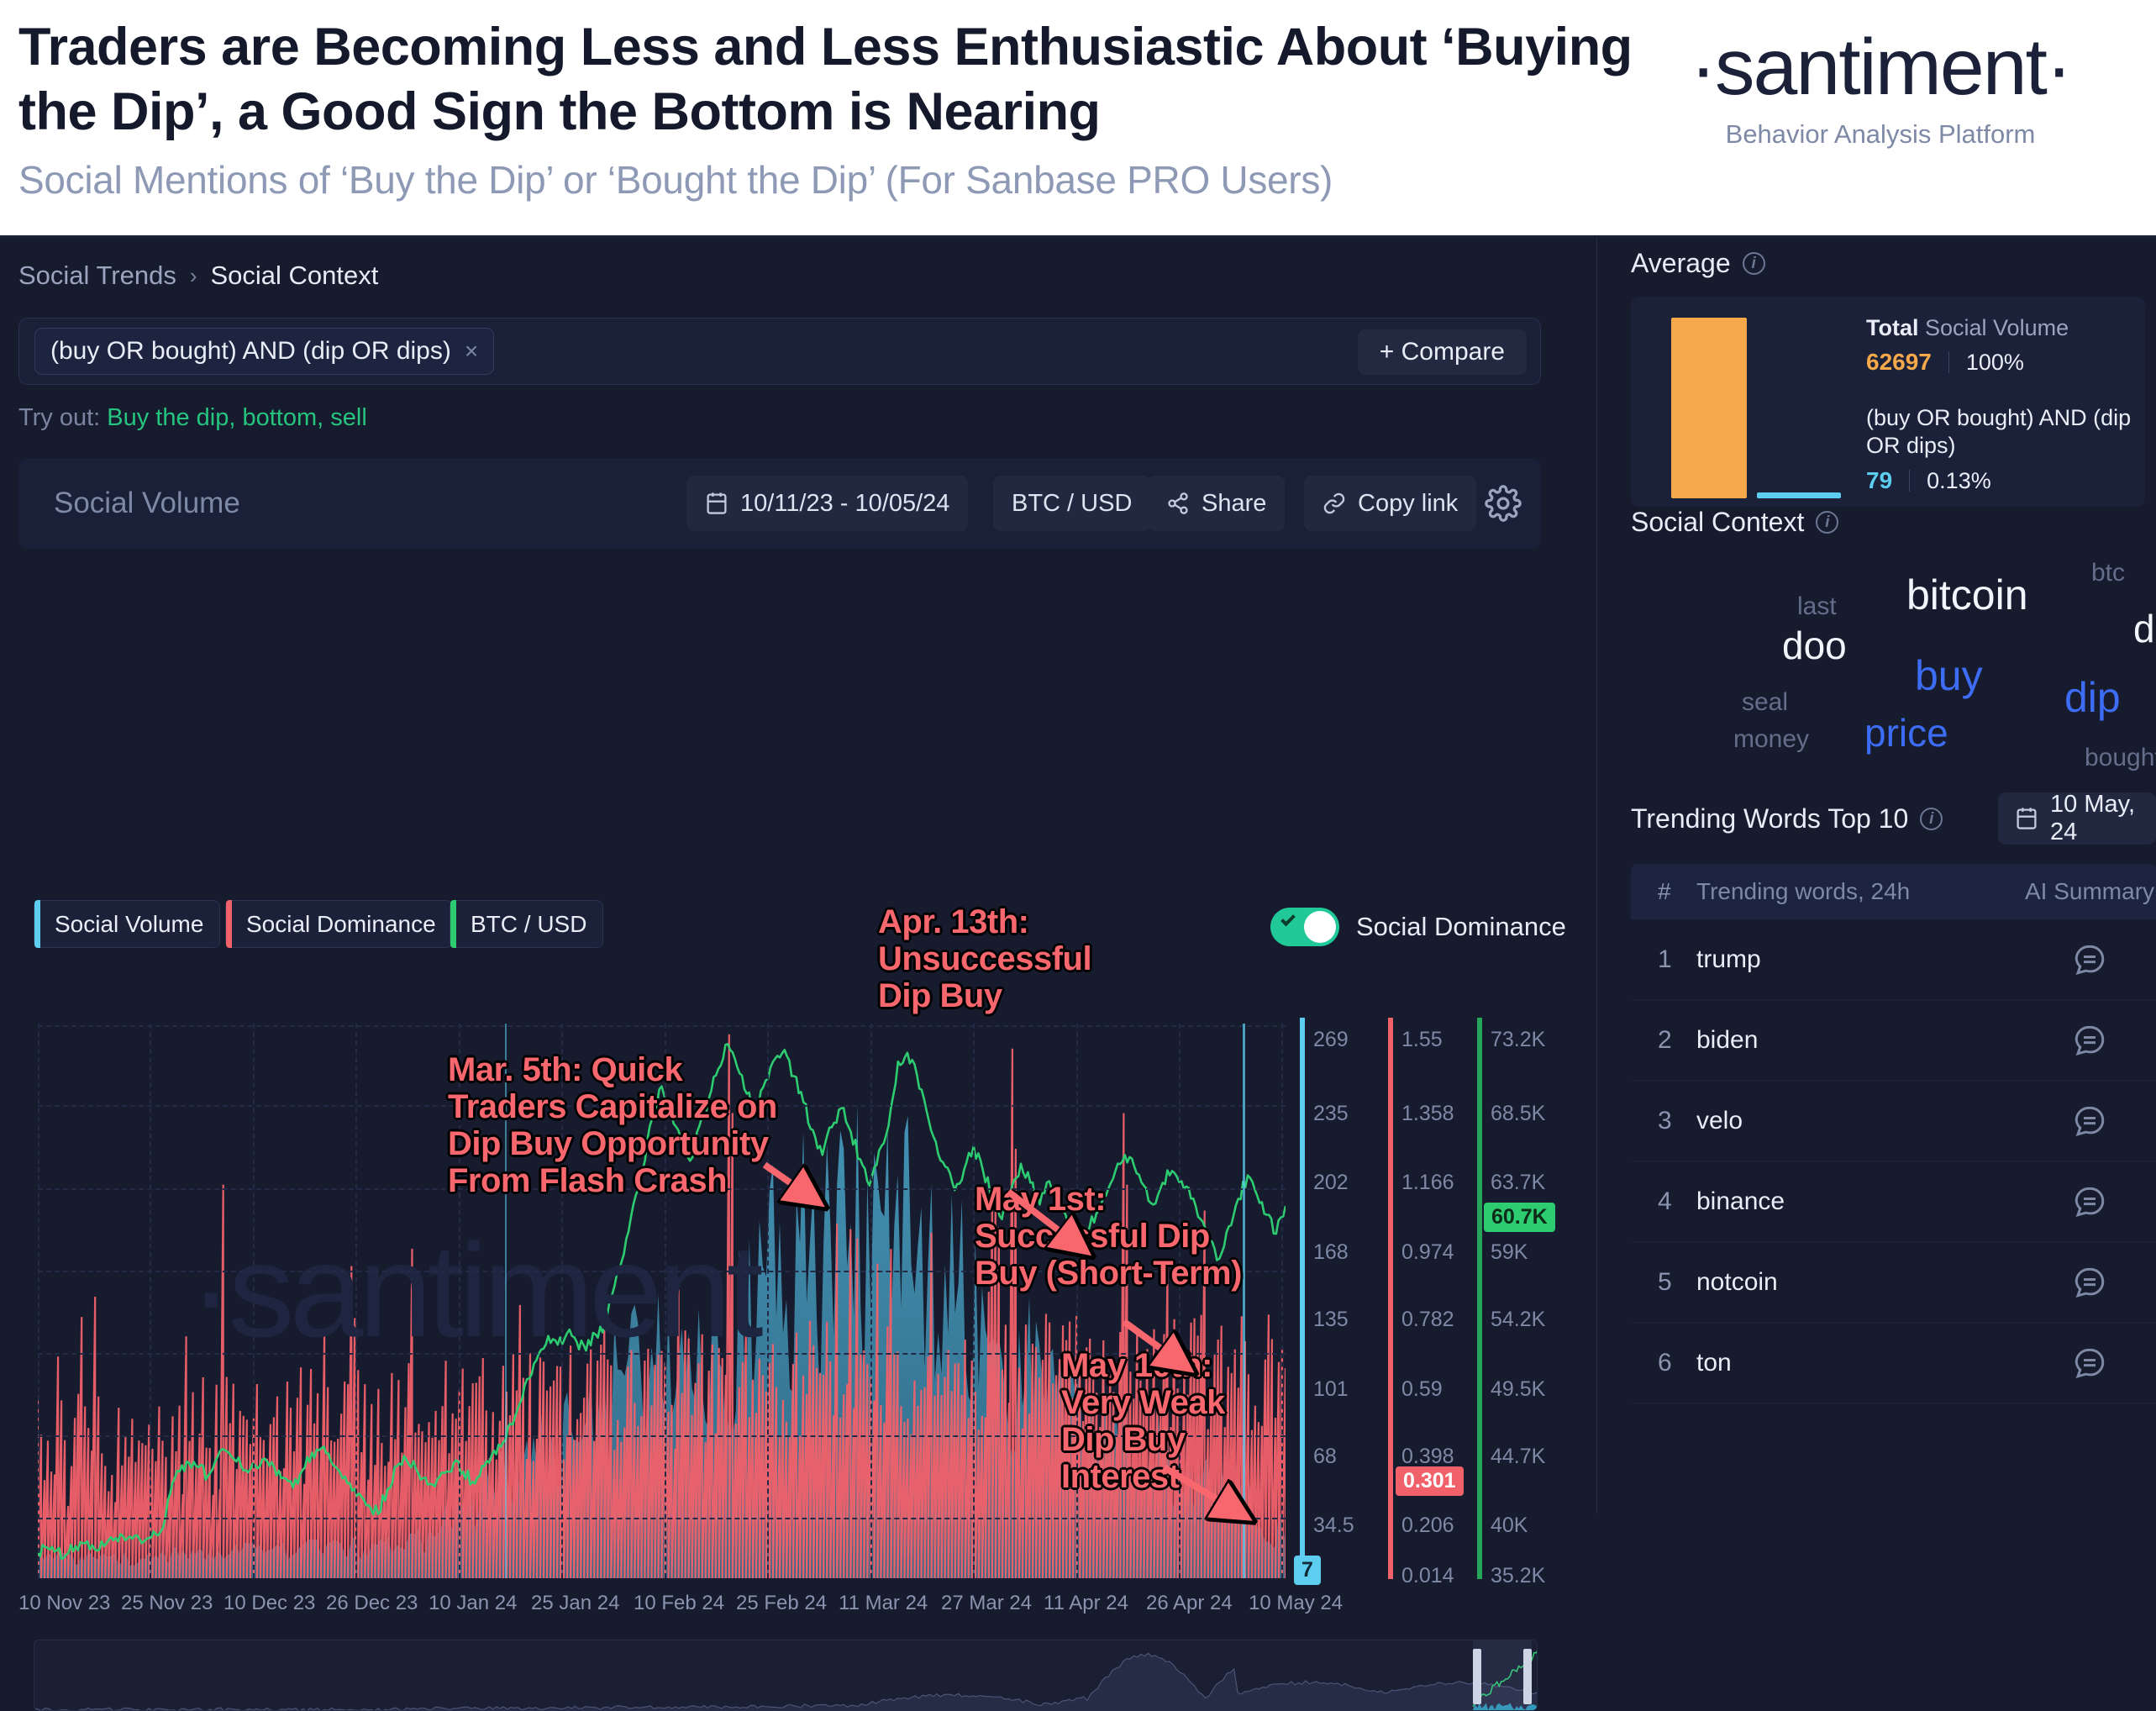 Image resolution: width=2156 pixels, height=1711 pixels. I want to click on axis-tick: 1.358, so click(1427, 1113).